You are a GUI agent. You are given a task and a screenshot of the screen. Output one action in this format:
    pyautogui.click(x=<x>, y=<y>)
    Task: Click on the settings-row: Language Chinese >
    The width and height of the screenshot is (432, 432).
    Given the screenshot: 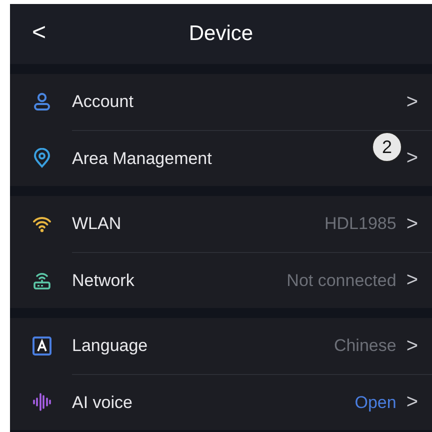 What is the action you would take?
    pyautogui.click(x=221, y=346)
    